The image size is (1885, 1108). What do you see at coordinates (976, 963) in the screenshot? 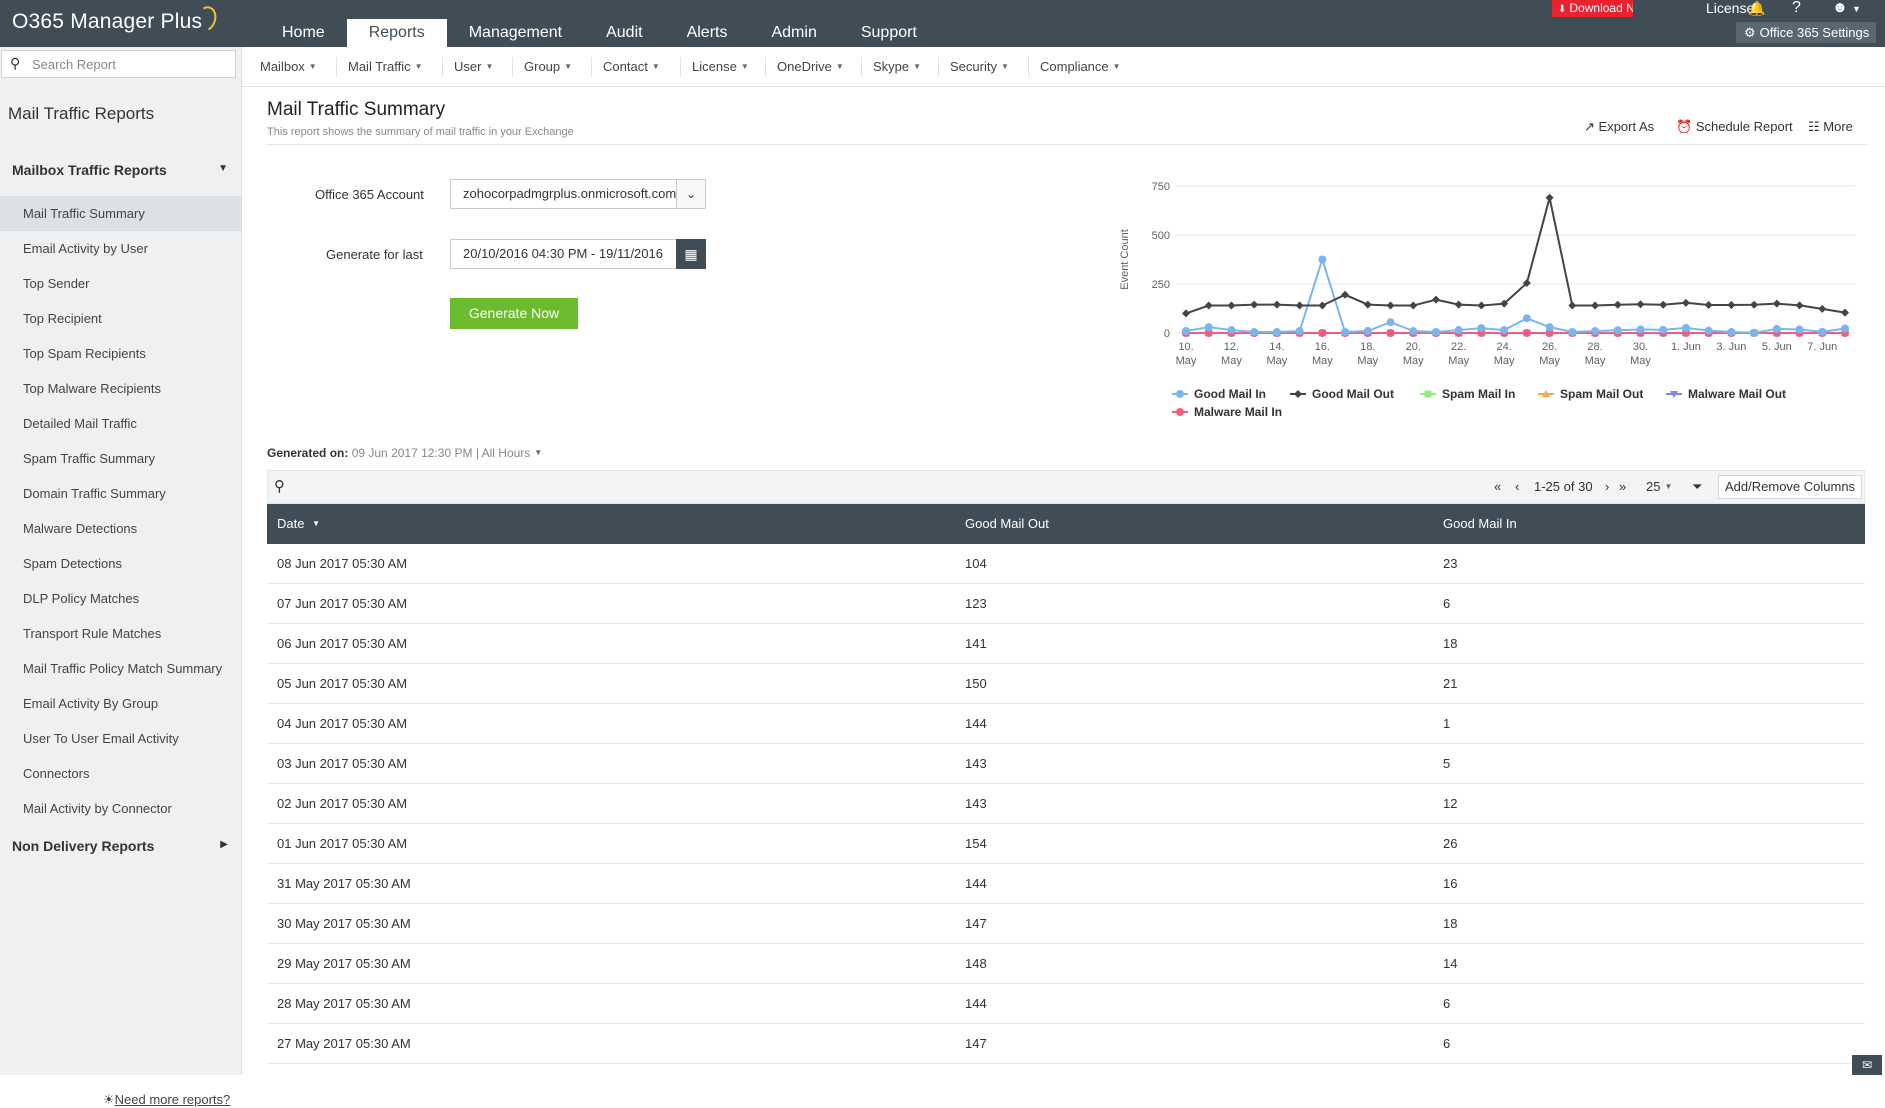
I see `table-cell-good-mail-out: 148` at bounding box center [976, 963].